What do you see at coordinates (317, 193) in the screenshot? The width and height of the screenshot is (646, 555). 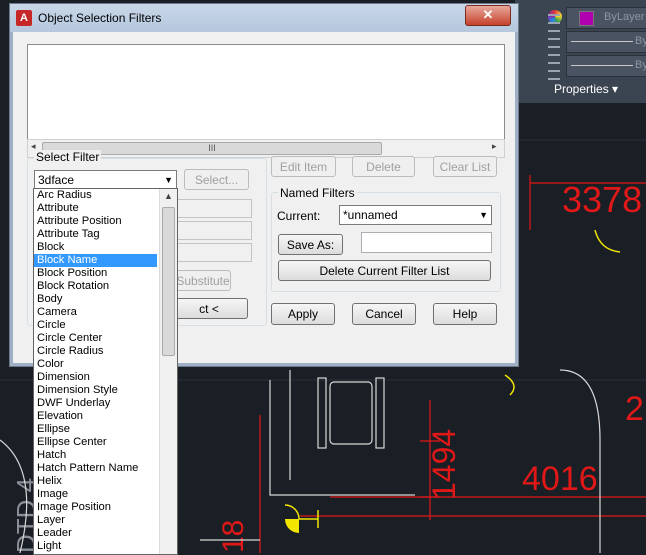 I see `named-filters-label: Named Filters` at bounding box center [317, 193].